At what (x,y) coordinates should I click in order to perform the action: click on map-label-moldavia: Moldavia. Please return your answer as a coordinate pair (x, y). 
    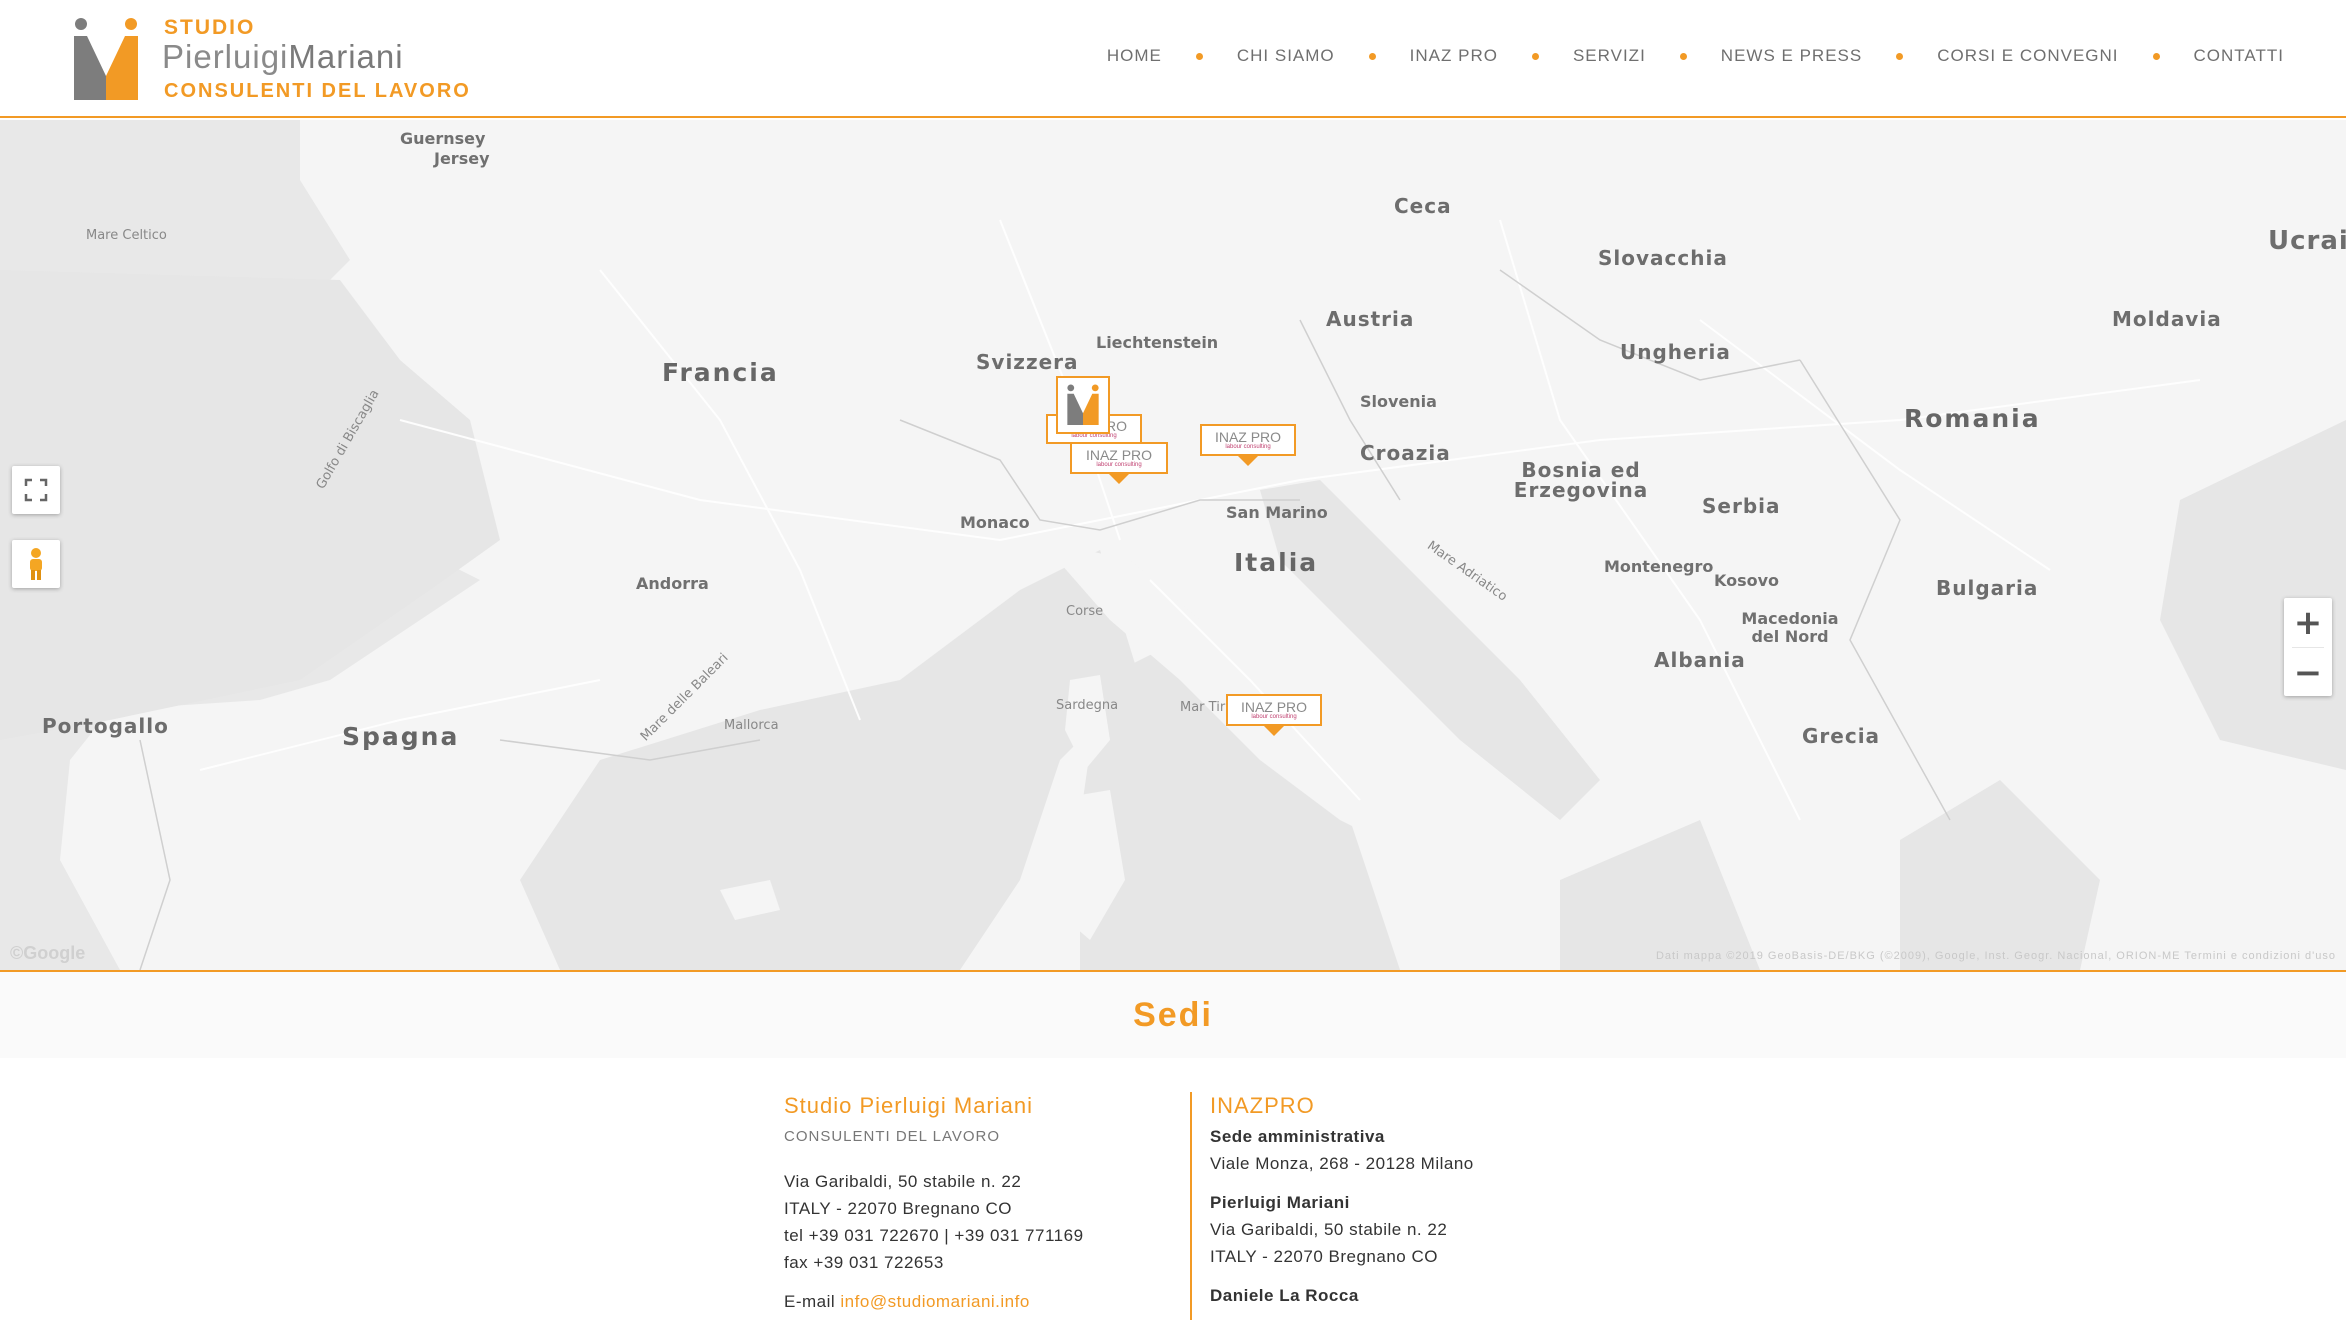
    Looking at the image, I should click on (2167, 319).